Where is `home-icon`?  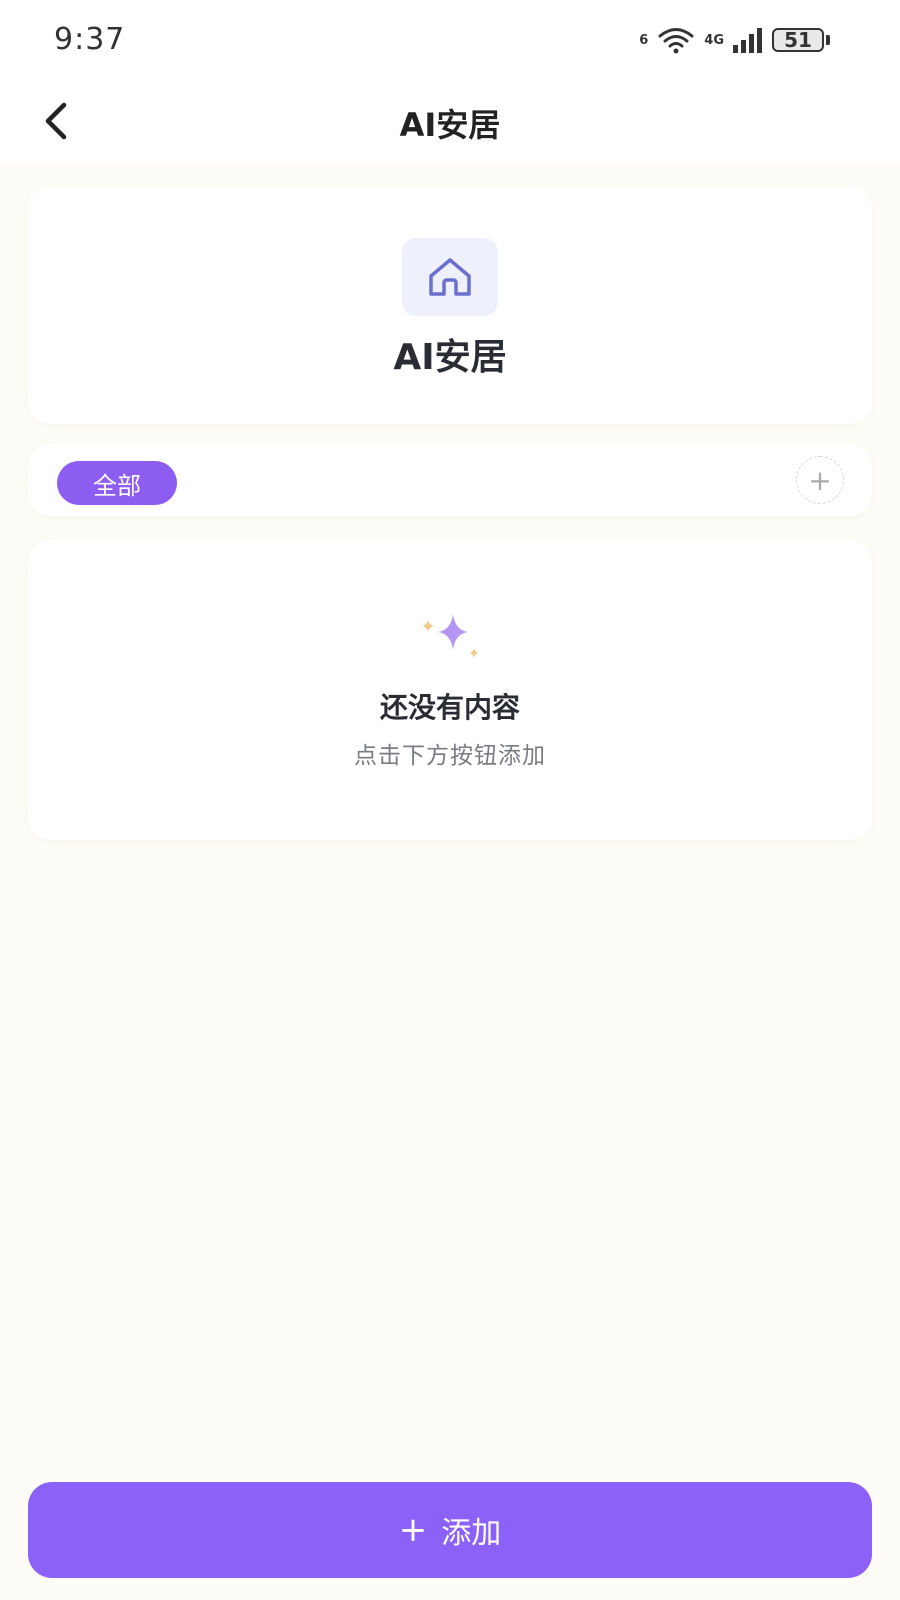
home-icon is located at coordinates (450, 277).